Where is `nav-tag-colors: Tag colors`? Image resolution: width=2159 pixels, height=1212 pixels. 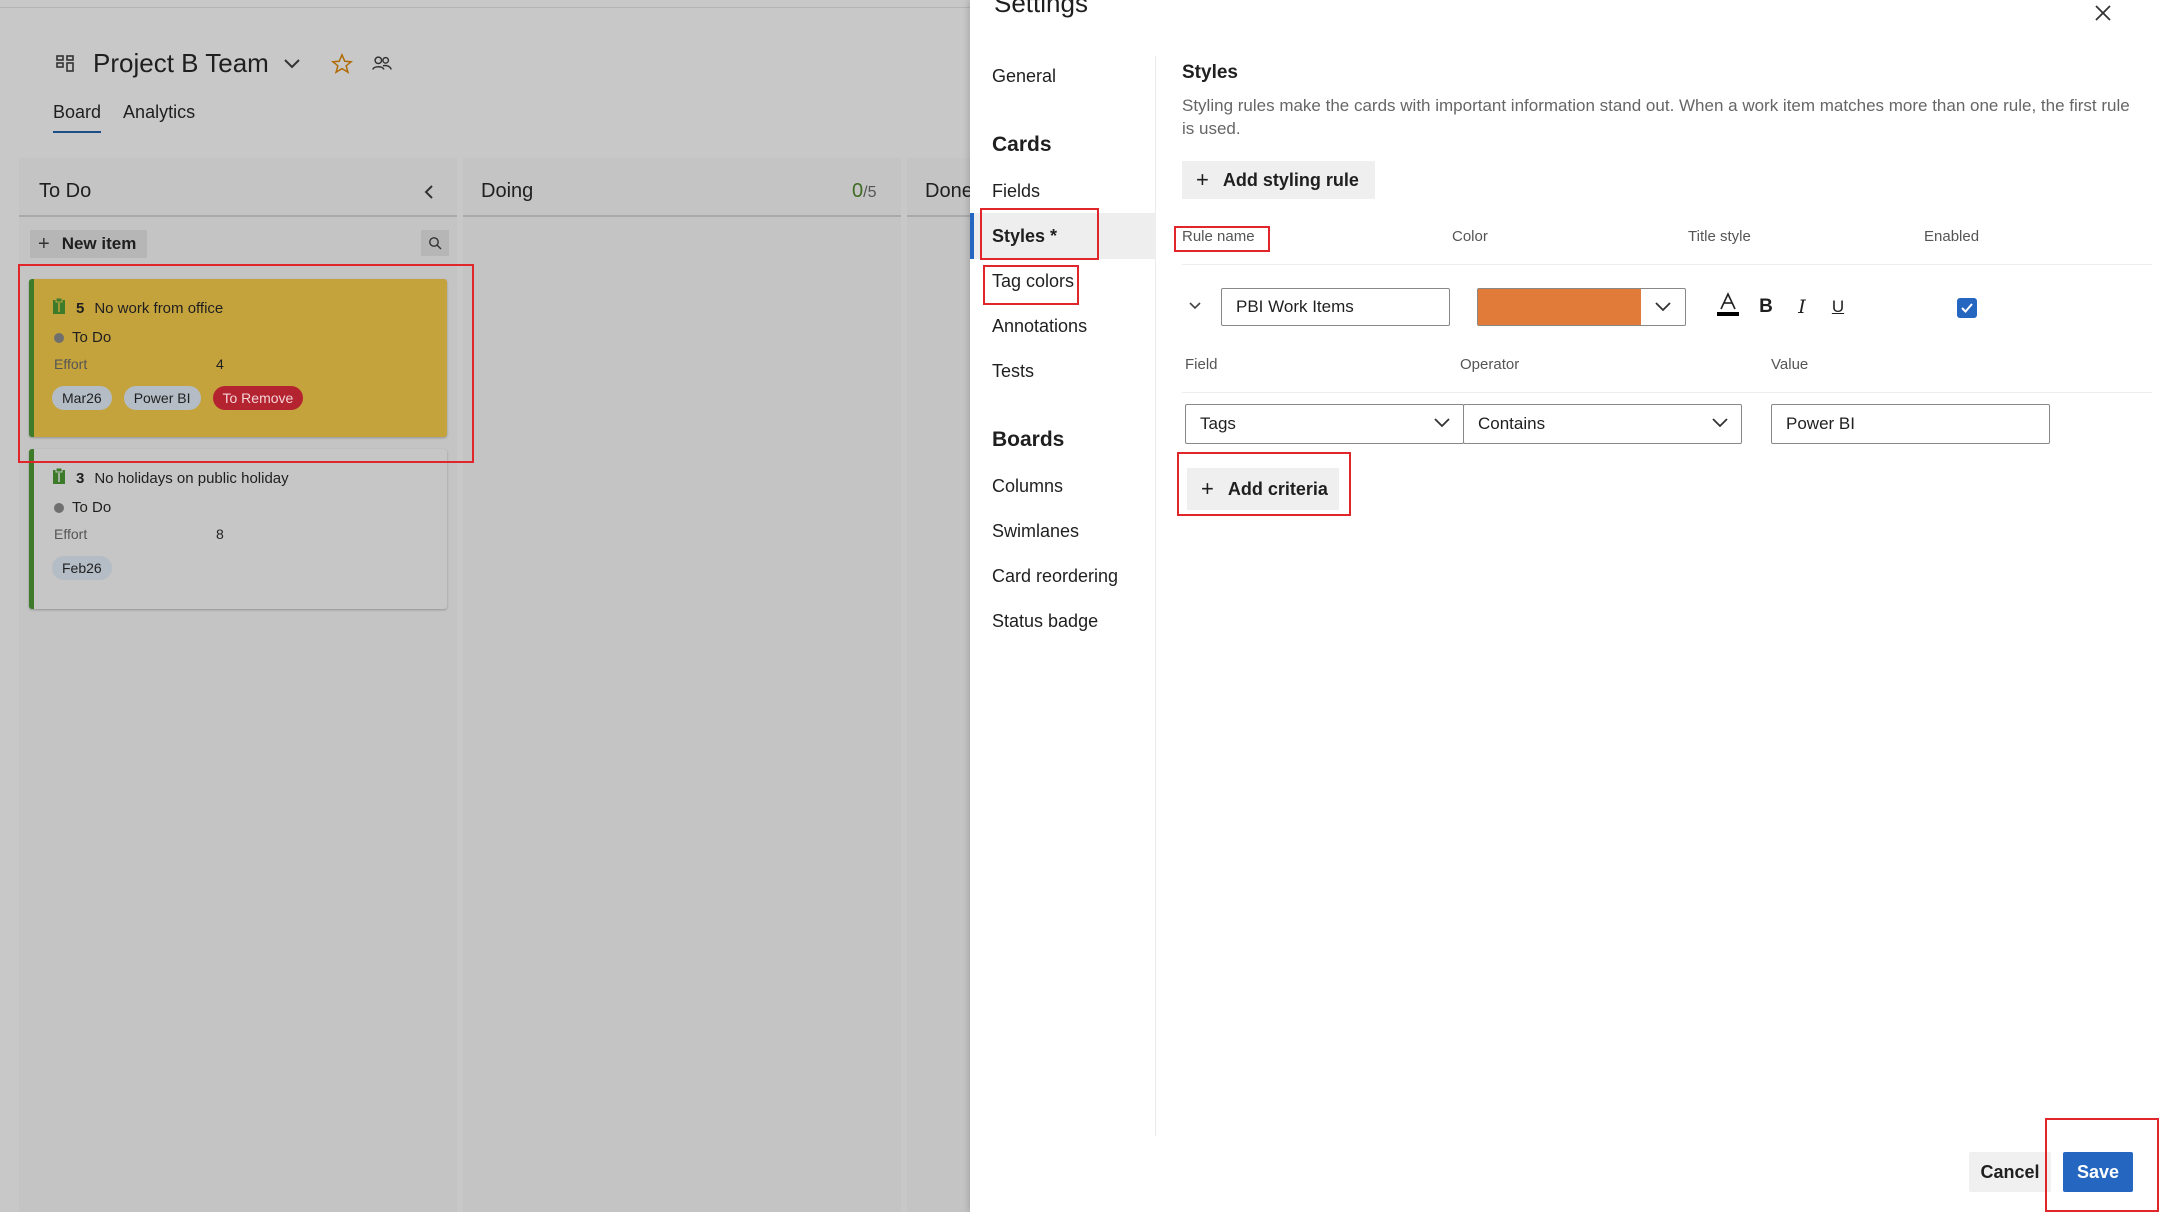 nav-tag-colors: Tag colors is located at coordinates (1033, 281).